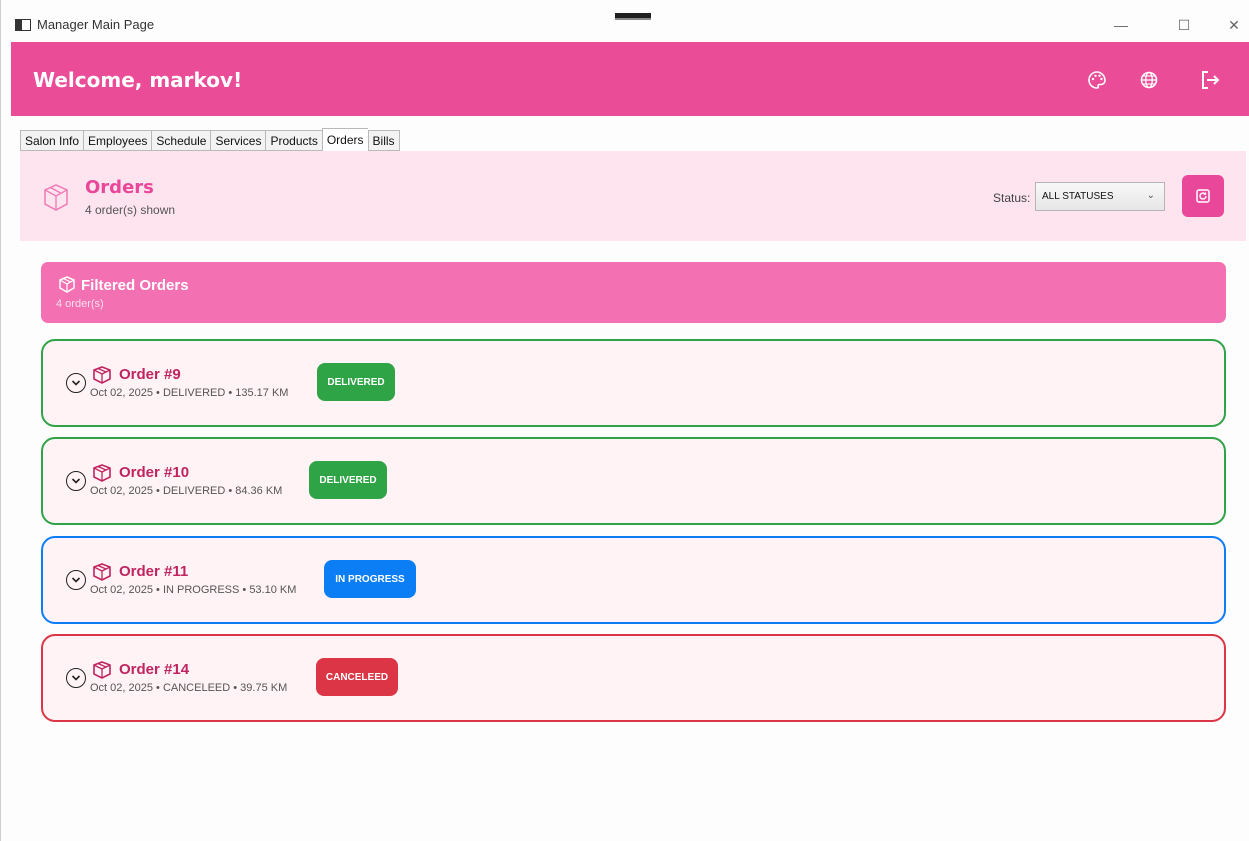 This screenshot has width=1249, height=841. Describe the element at coordinates (181, 140) in the screenshot. I see `tab-schedule: Schedule` at that location.